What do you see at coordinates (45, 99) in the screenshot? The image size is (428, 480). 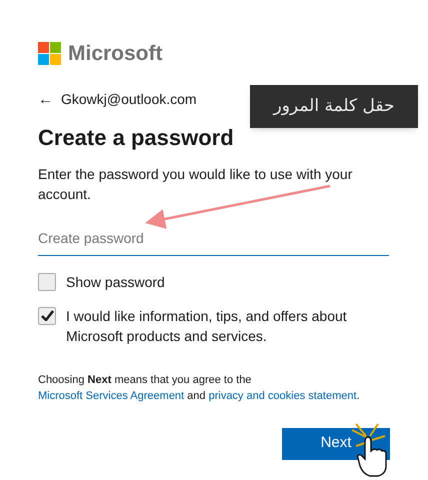 I see `back-button: ←` at bounding box center [45, 99].